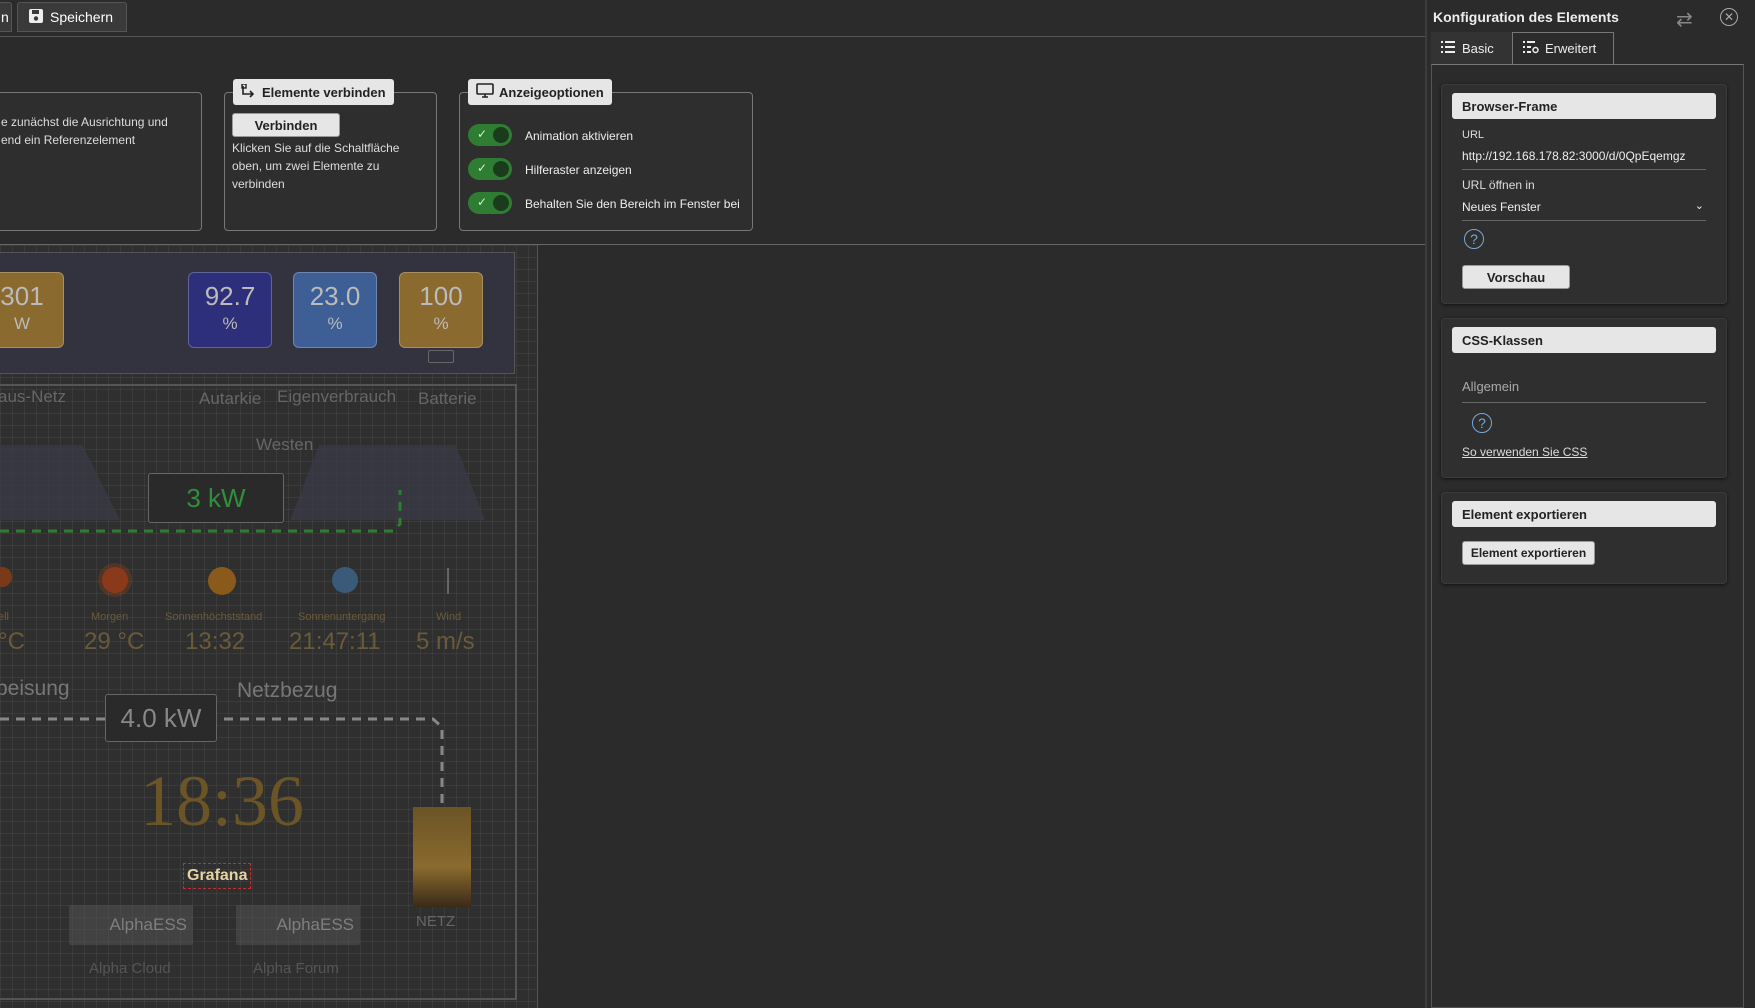 The height and width of the screenshot is (1008, 1755). I want to click on keep-area-toggle-label: Behalten Sie den Bereich im Fenster bei, so click(632, 204).